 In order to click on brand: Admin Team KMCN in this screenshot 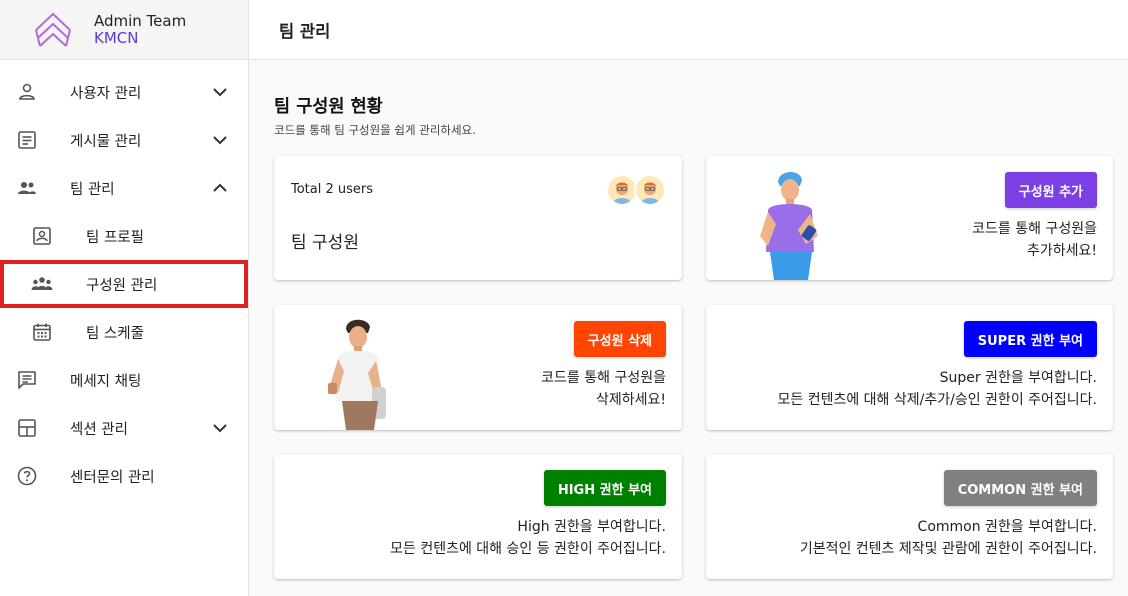, I will do `click(124, 30)`.